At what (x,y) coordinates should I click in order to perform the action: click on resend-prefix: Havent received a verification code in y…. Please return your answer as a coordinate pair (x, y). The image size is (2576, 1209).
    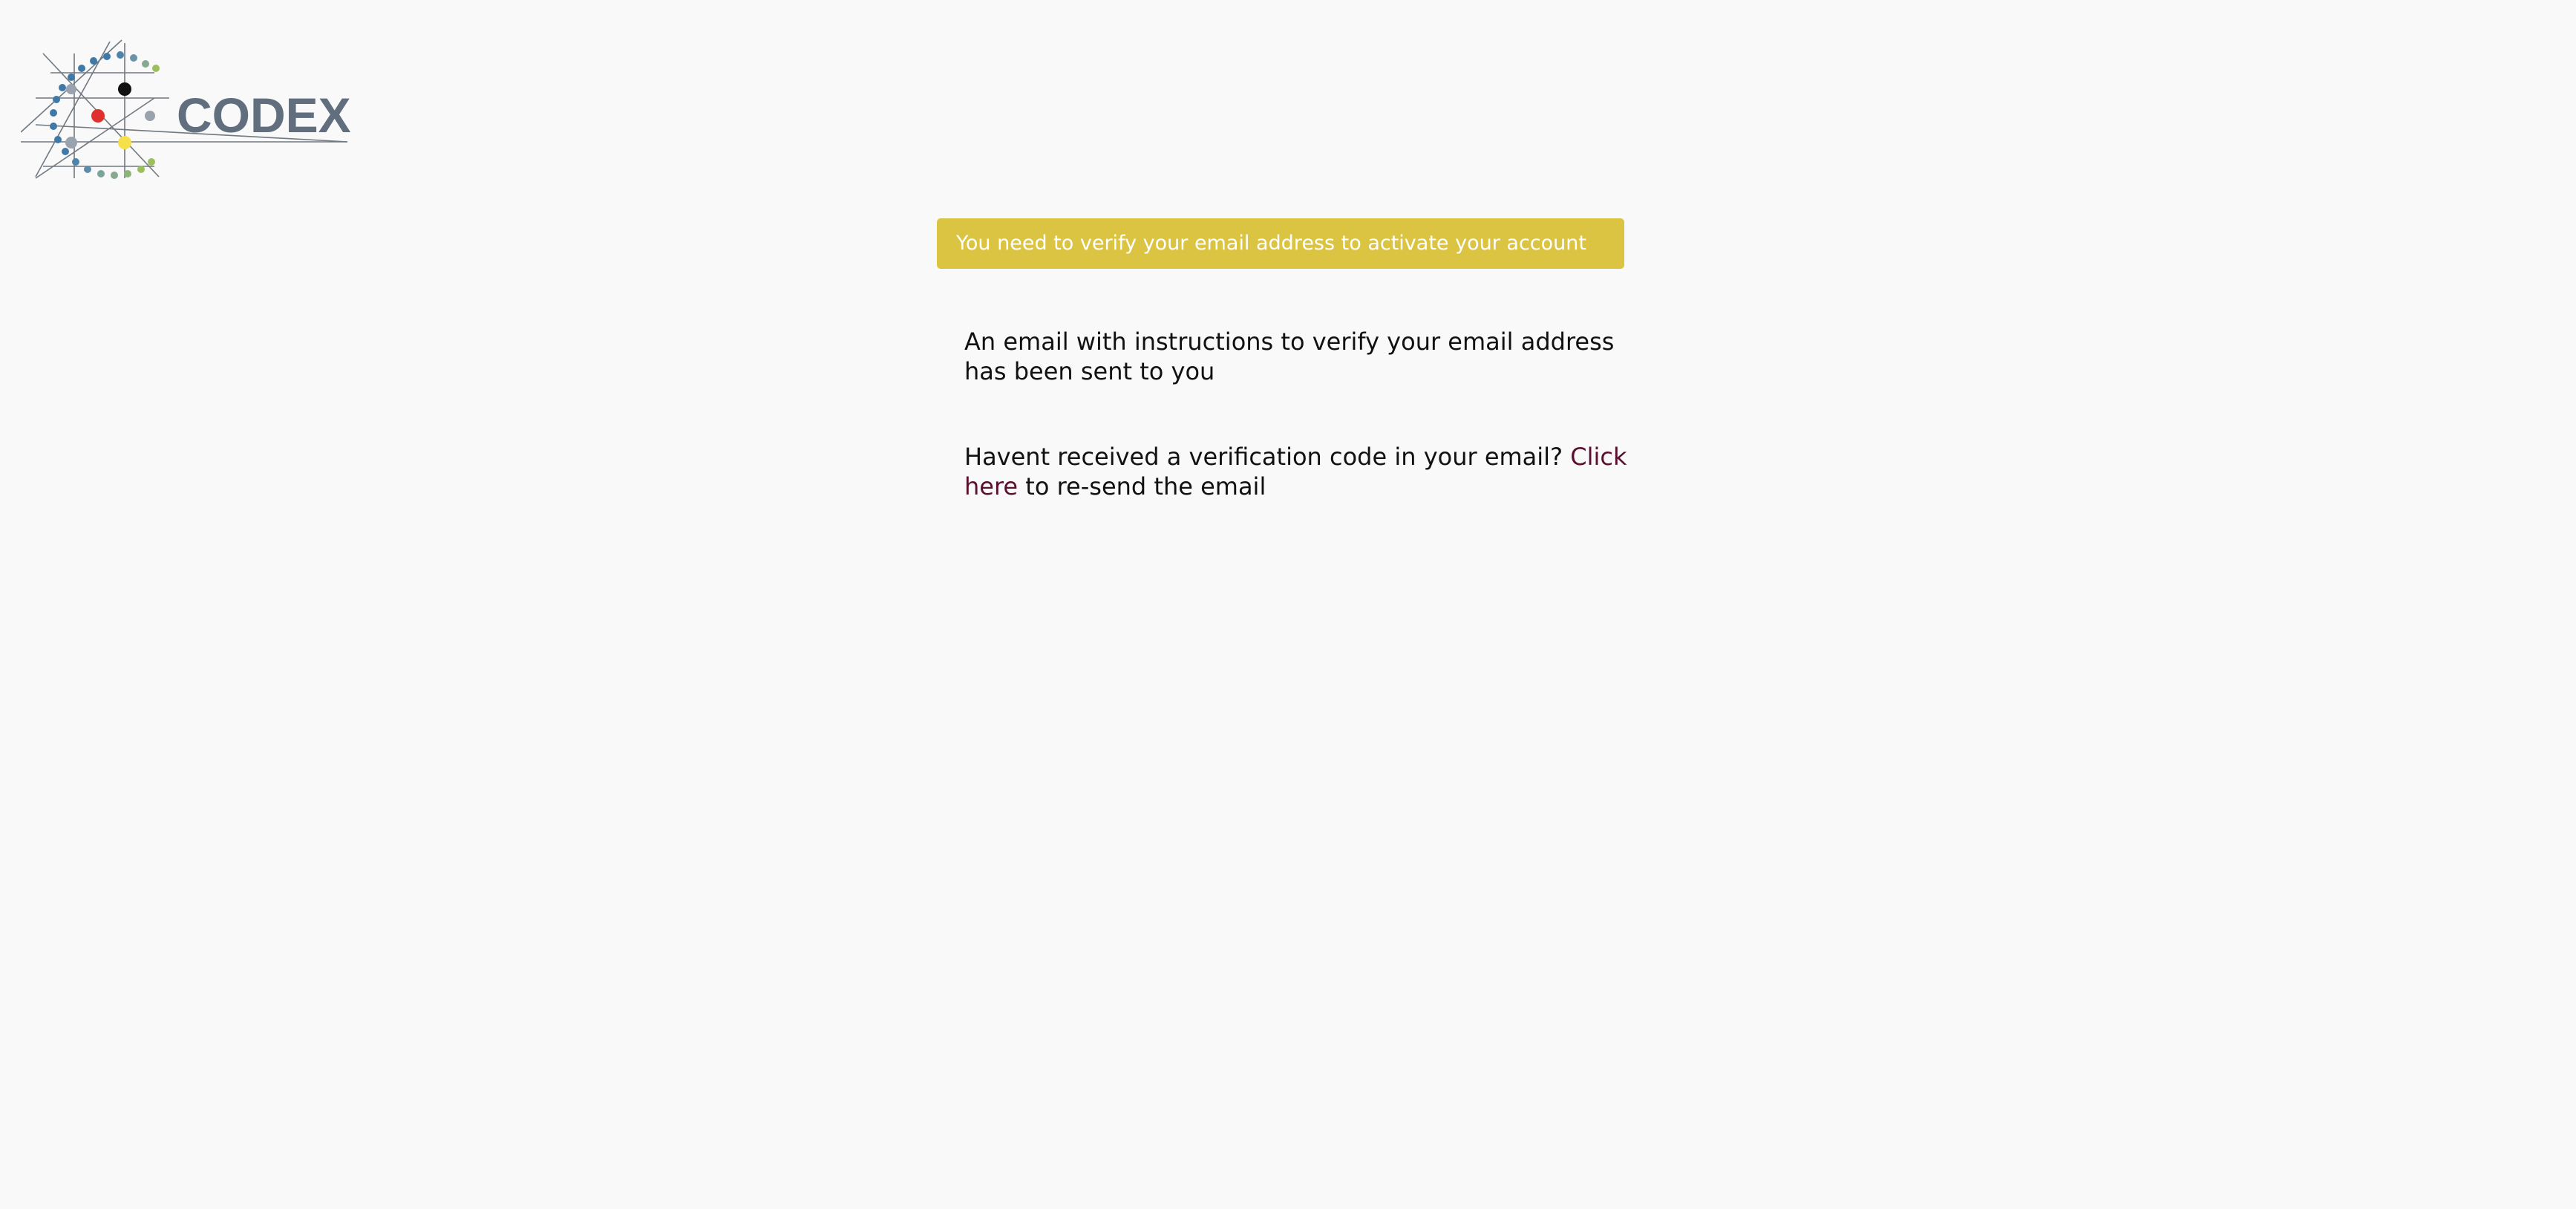
    Looking at the image, I should click on (1267, 457).